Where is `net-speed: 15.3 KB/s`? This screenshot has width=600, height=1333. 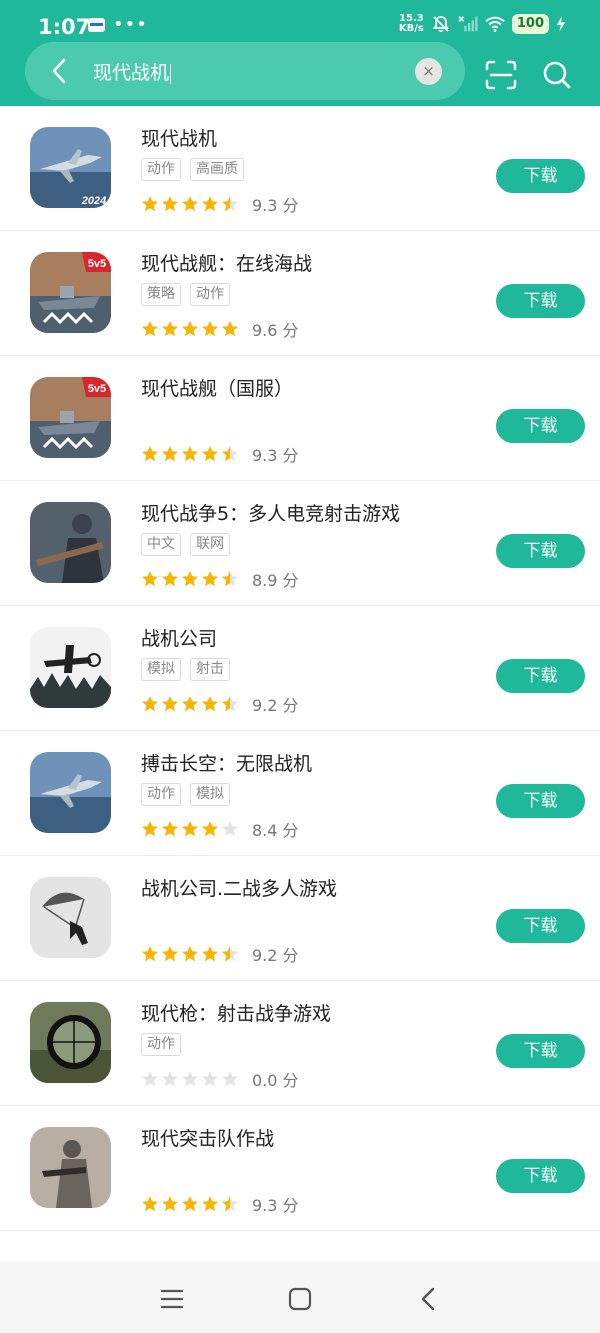 net-speed: 15.3 KB/s is located at coordinates (411, 24).